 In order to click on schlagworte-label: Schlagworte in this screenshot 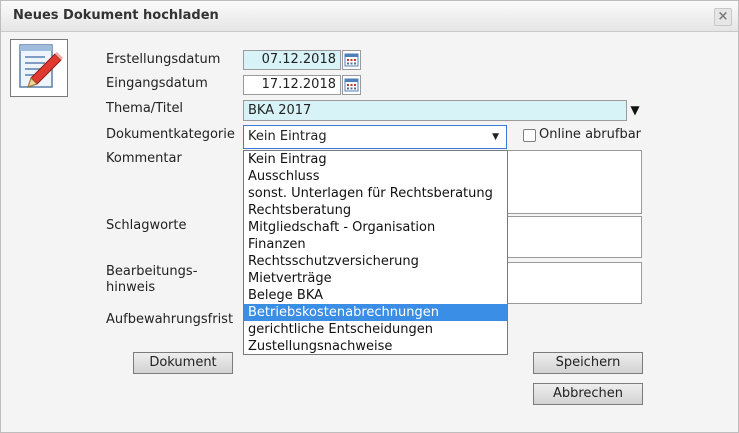, I will do `click(146, 225)`.